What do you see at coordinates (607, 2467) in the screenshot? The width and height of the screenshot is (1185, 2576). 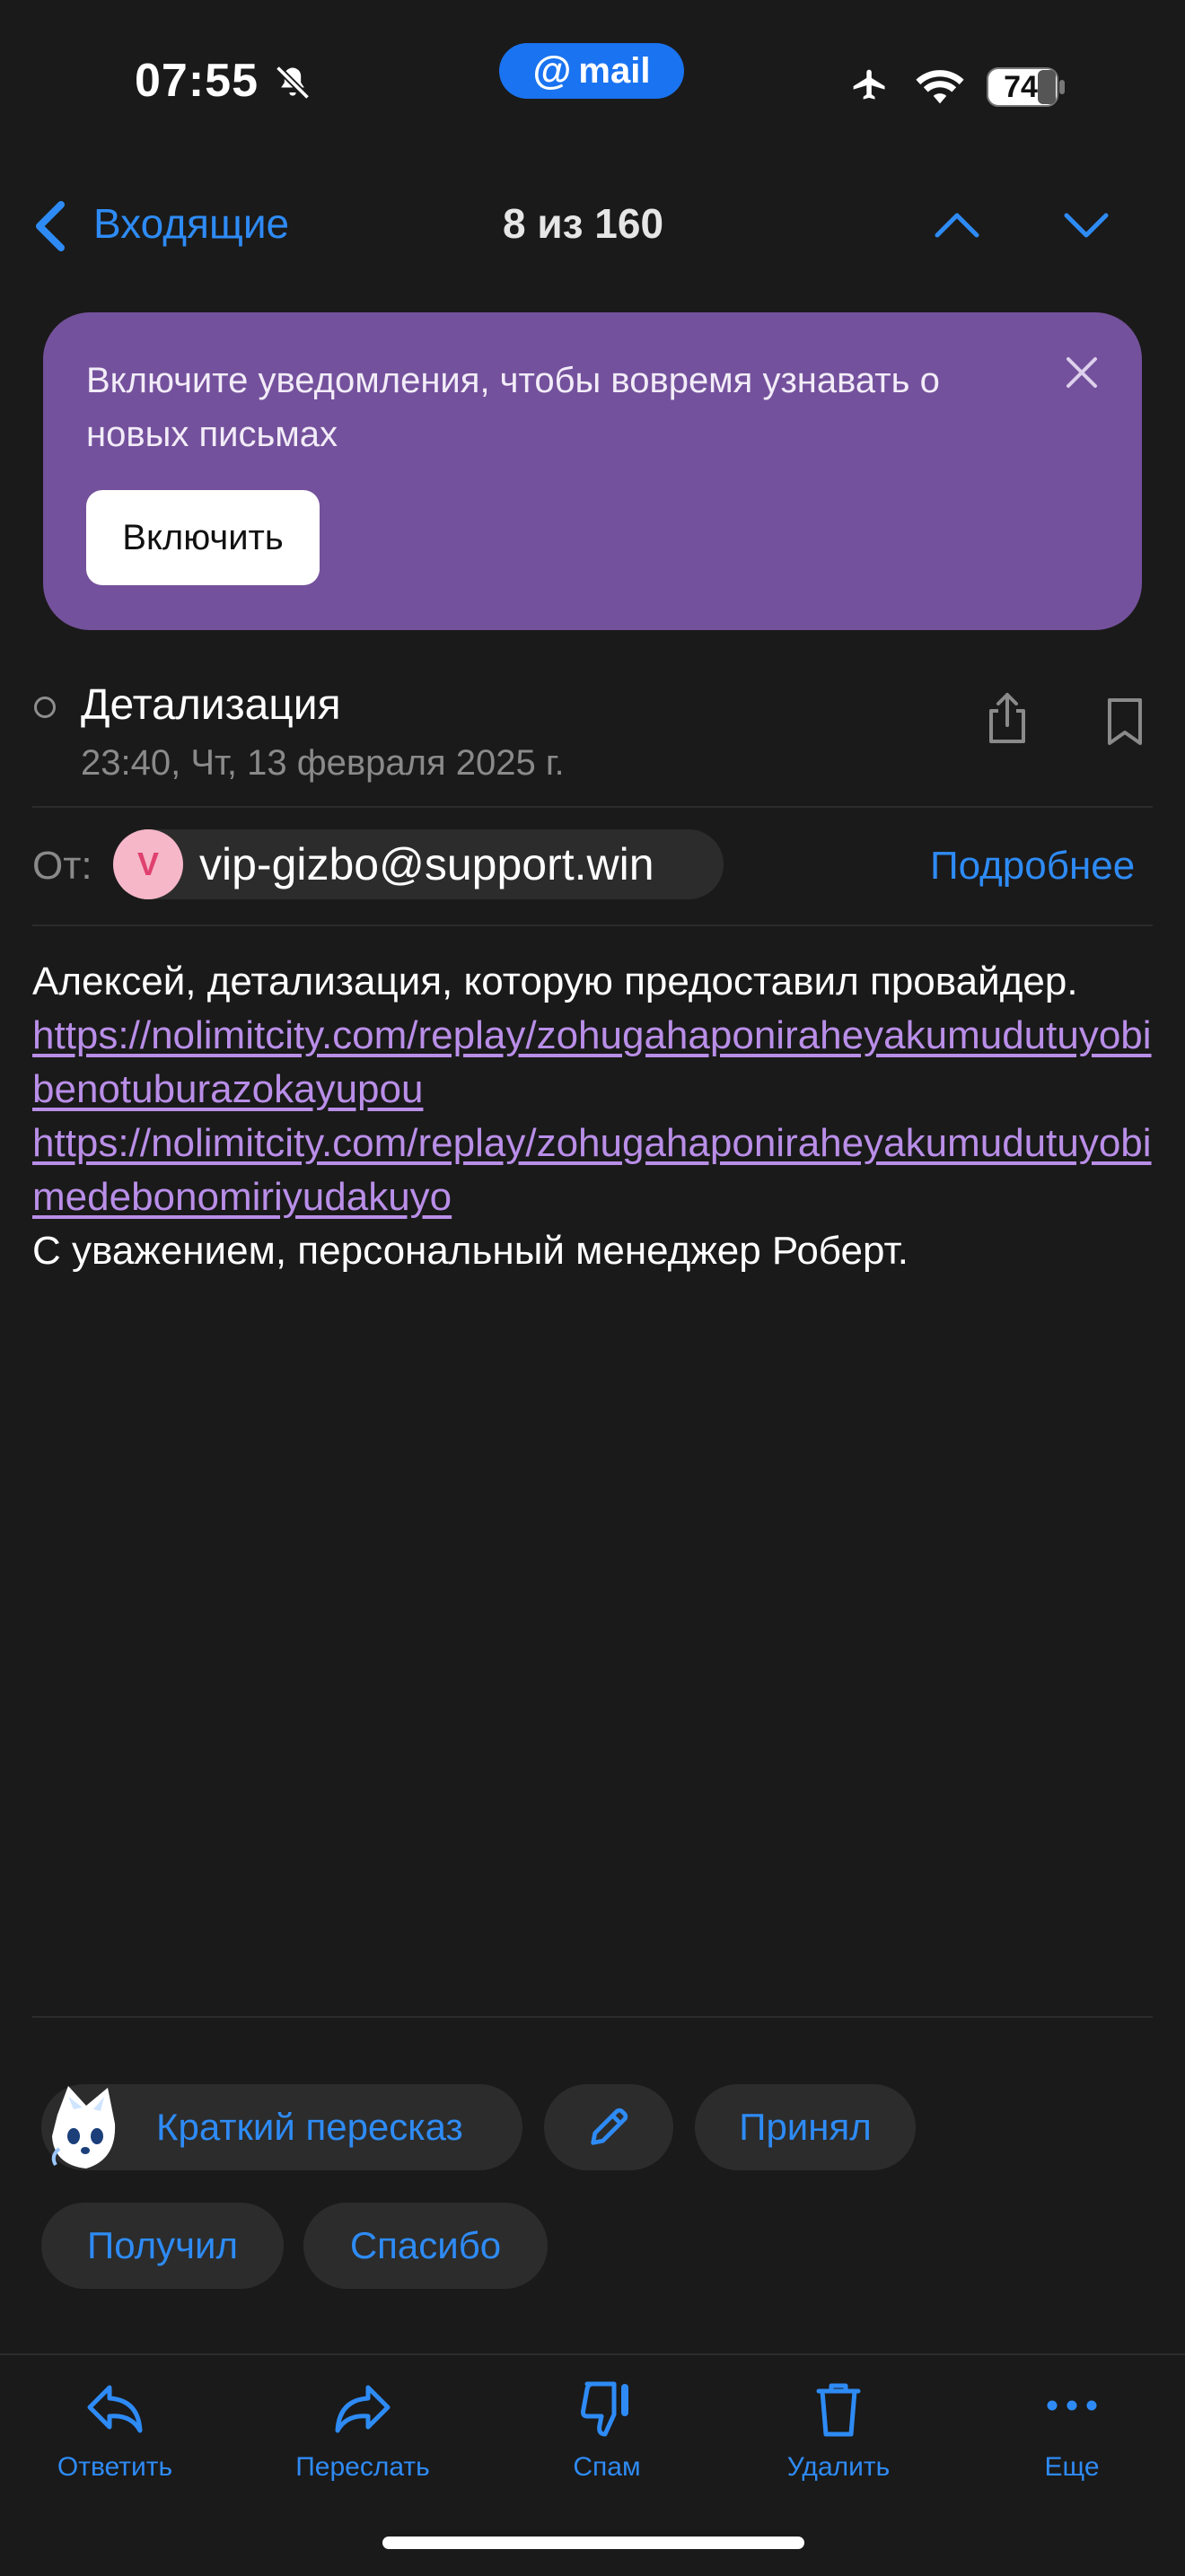 I see `spam-label: Спам` at bounding box center [607, 2467].